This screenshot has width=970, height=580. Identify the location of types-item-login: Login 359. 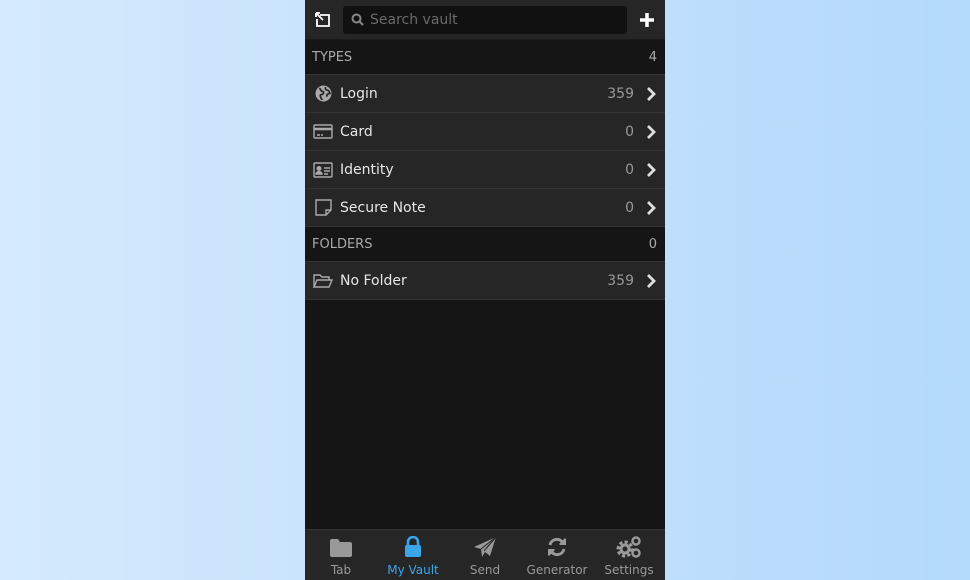
(485, 94).